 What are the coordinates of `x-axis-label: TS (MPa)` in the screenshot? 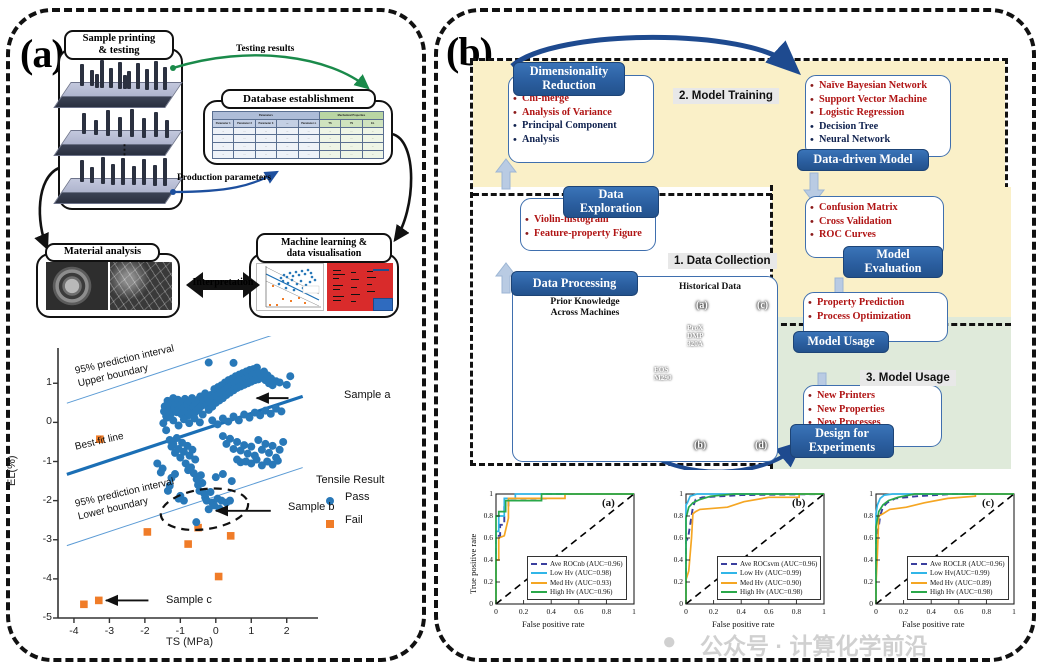 It's located at (190, 642).